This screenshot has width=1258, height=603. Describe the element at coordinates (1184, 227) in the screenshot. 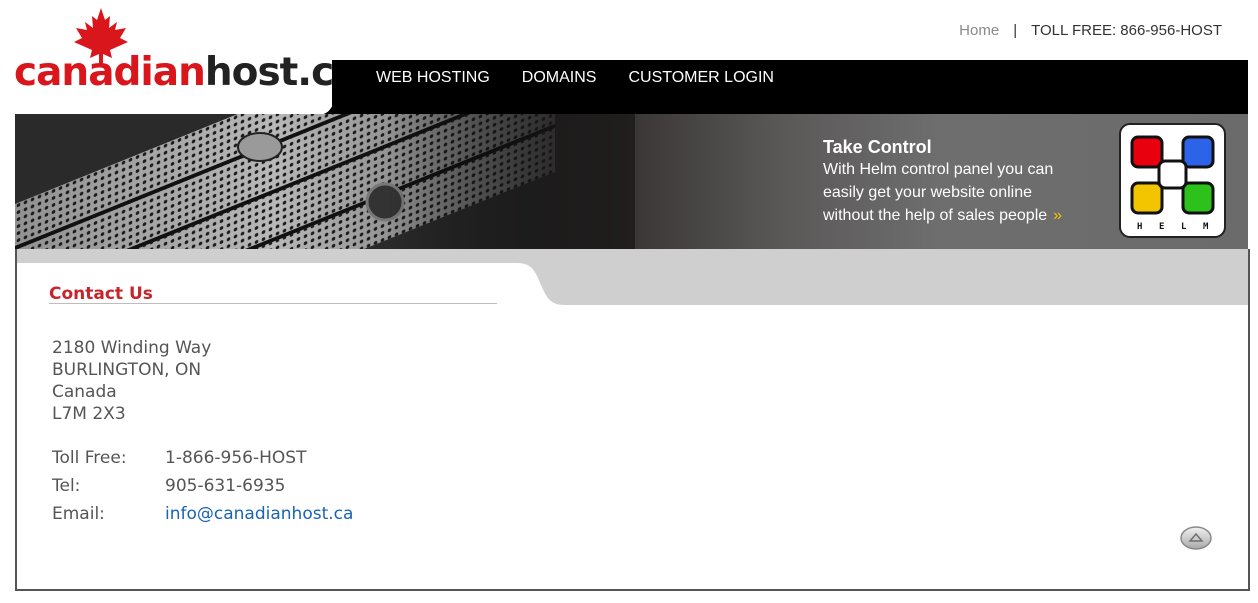

I see `helm-letter-l: L` at that location.